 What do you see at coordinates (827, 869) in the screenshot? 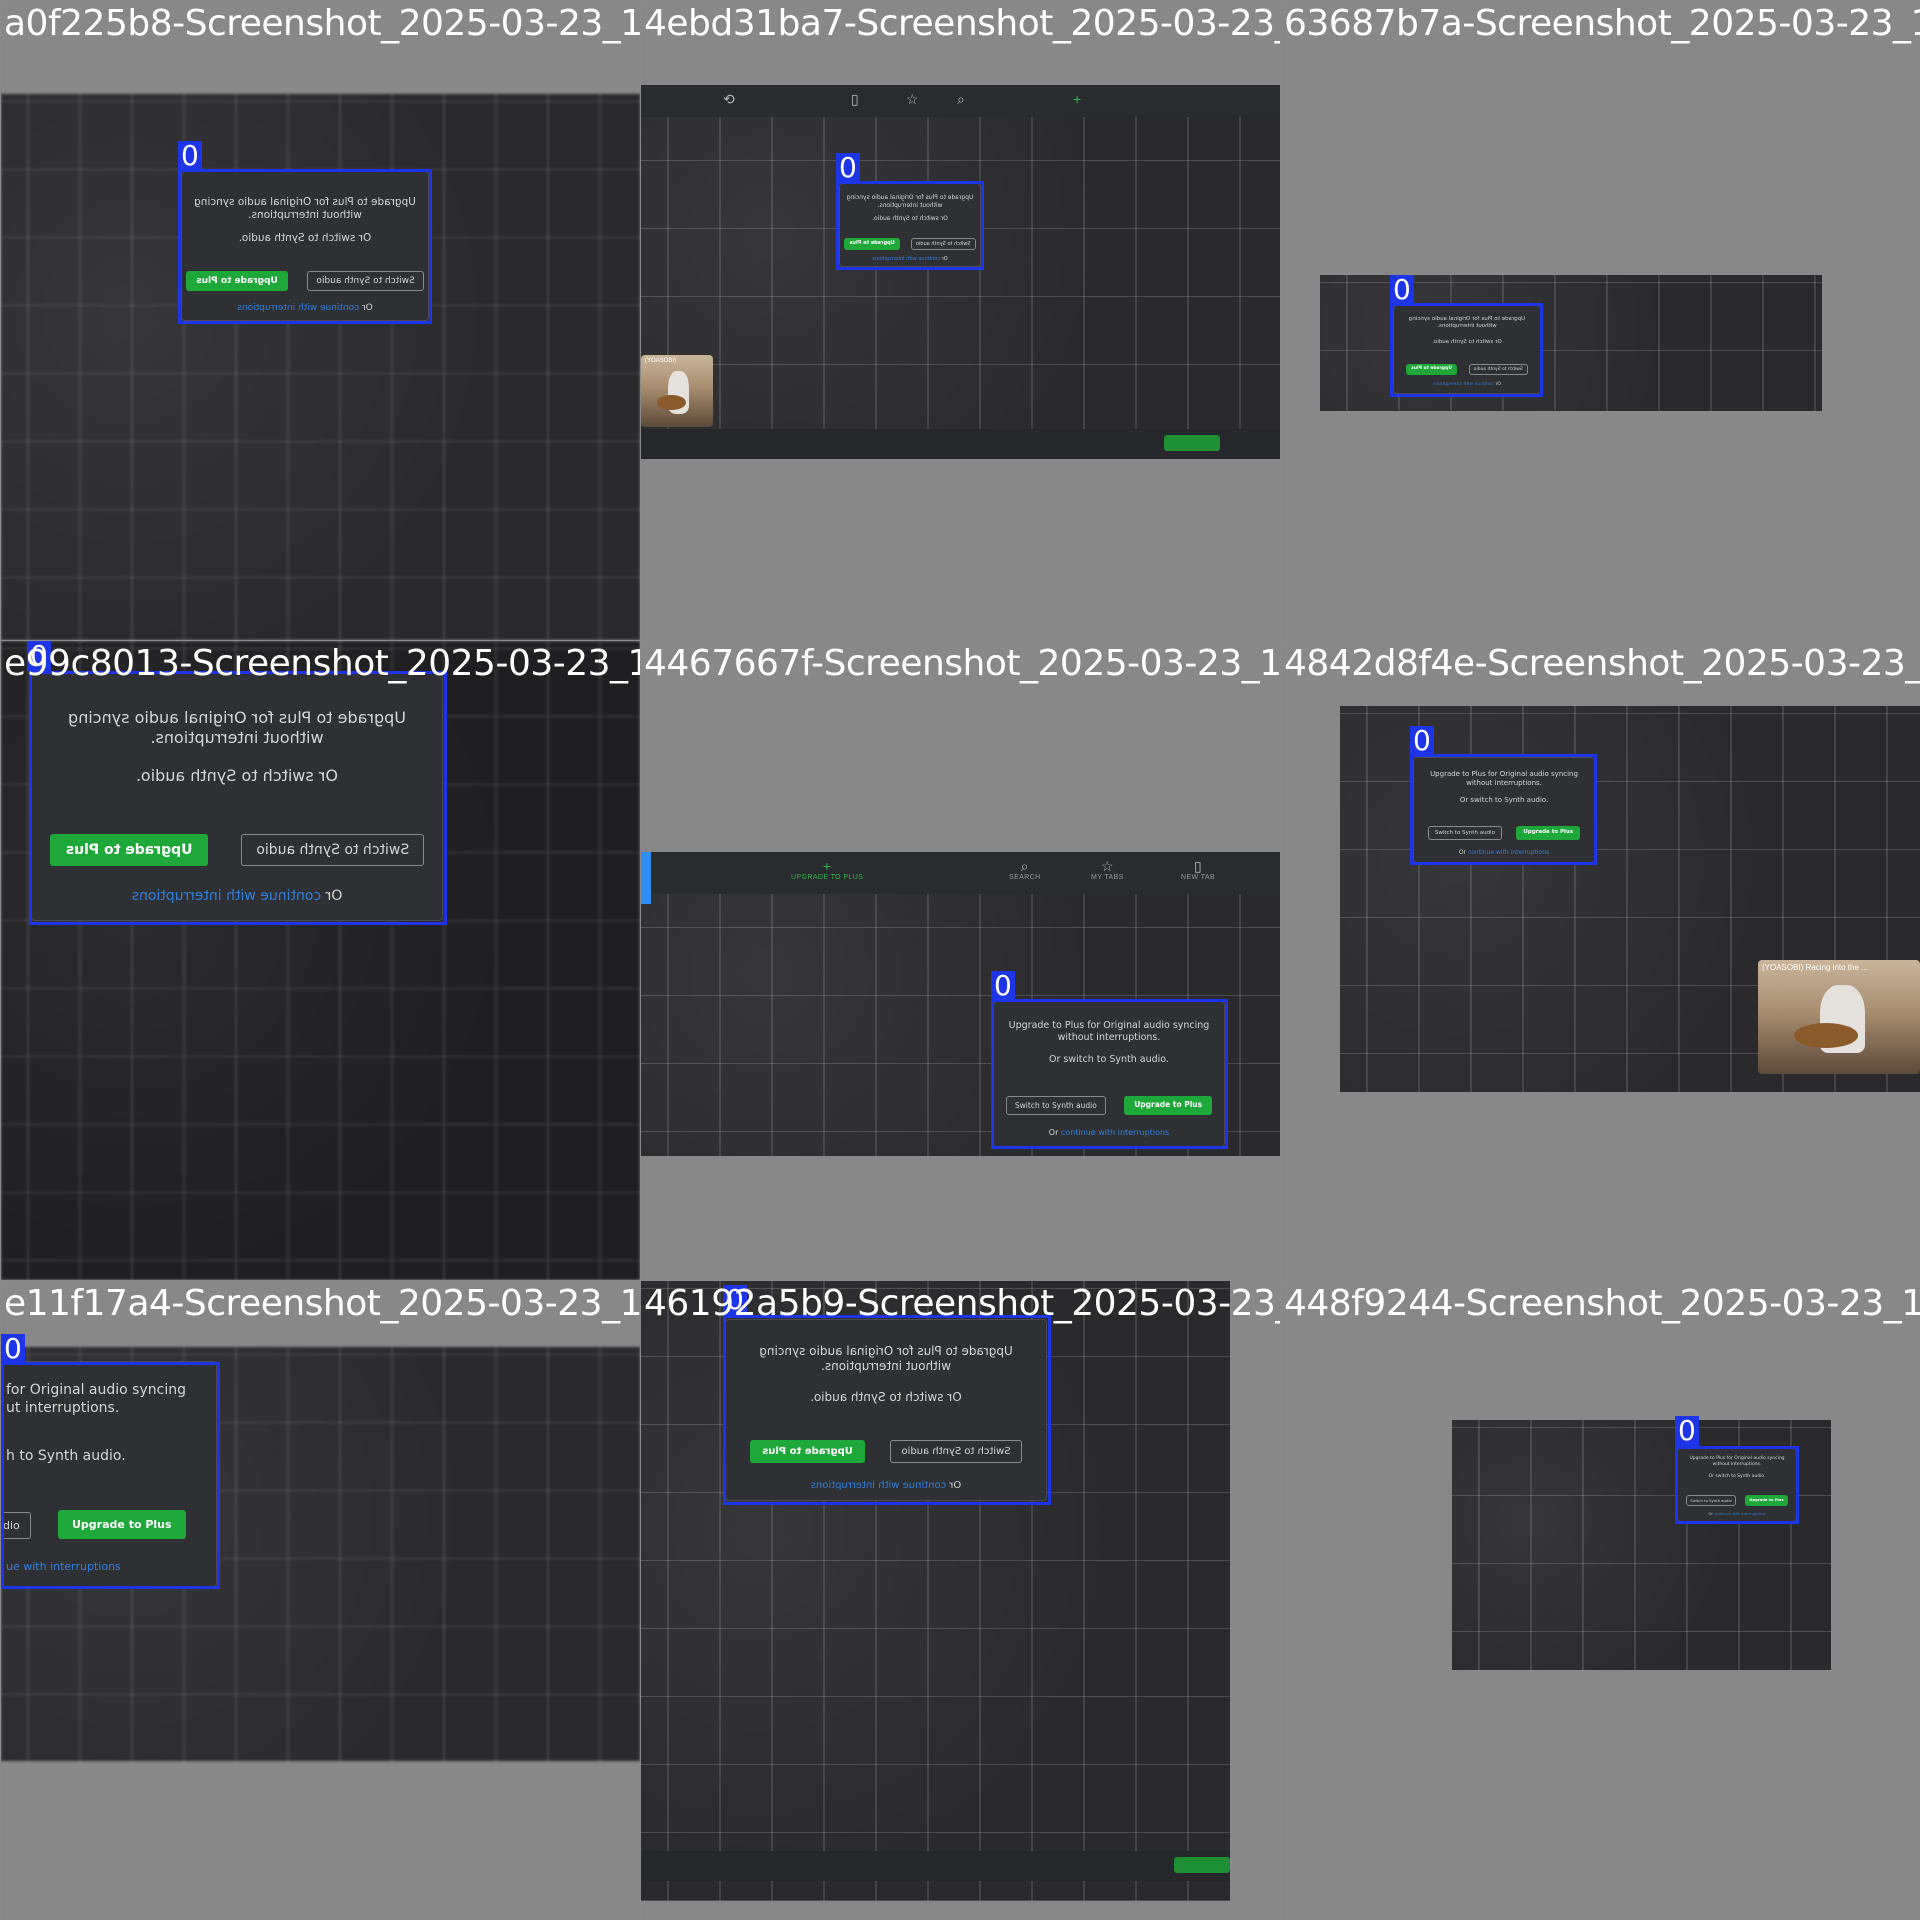
I see `toolbar-upgrade: + UPGRADE TO PLUS` at bounding box center [827, 869].